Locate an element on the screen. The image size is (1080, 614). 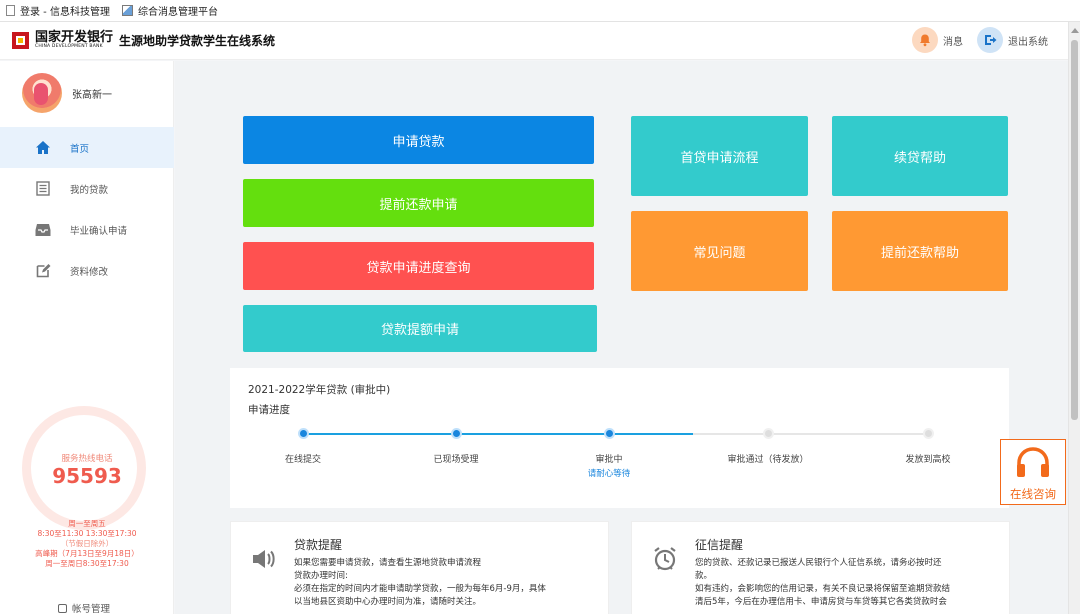
online-consult-button: 在线咨询 is located at coordinates (1033, 472).